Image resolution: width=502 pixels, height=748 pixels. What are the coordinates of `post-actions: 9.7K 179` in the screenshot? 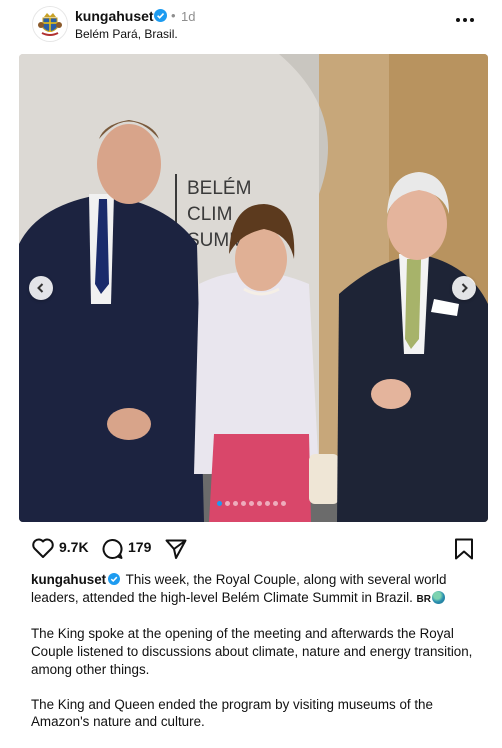 It's located at (251, 547).